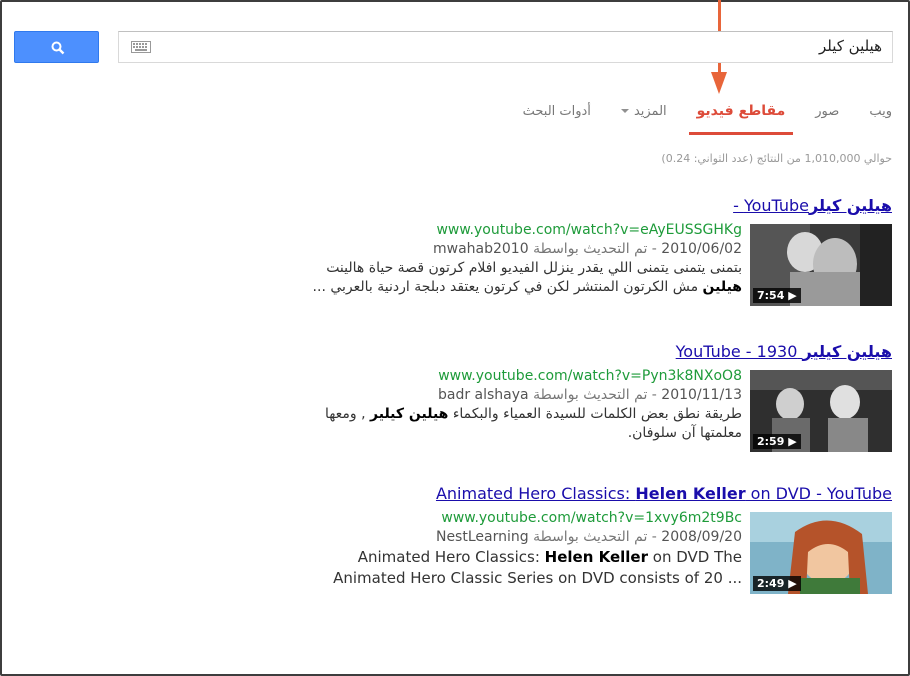 The height and width of the screenshot is (676, 910). Describe the element at coordinates (719, 83) in the screenshot. I see `annotation-arrow-head` at that location.